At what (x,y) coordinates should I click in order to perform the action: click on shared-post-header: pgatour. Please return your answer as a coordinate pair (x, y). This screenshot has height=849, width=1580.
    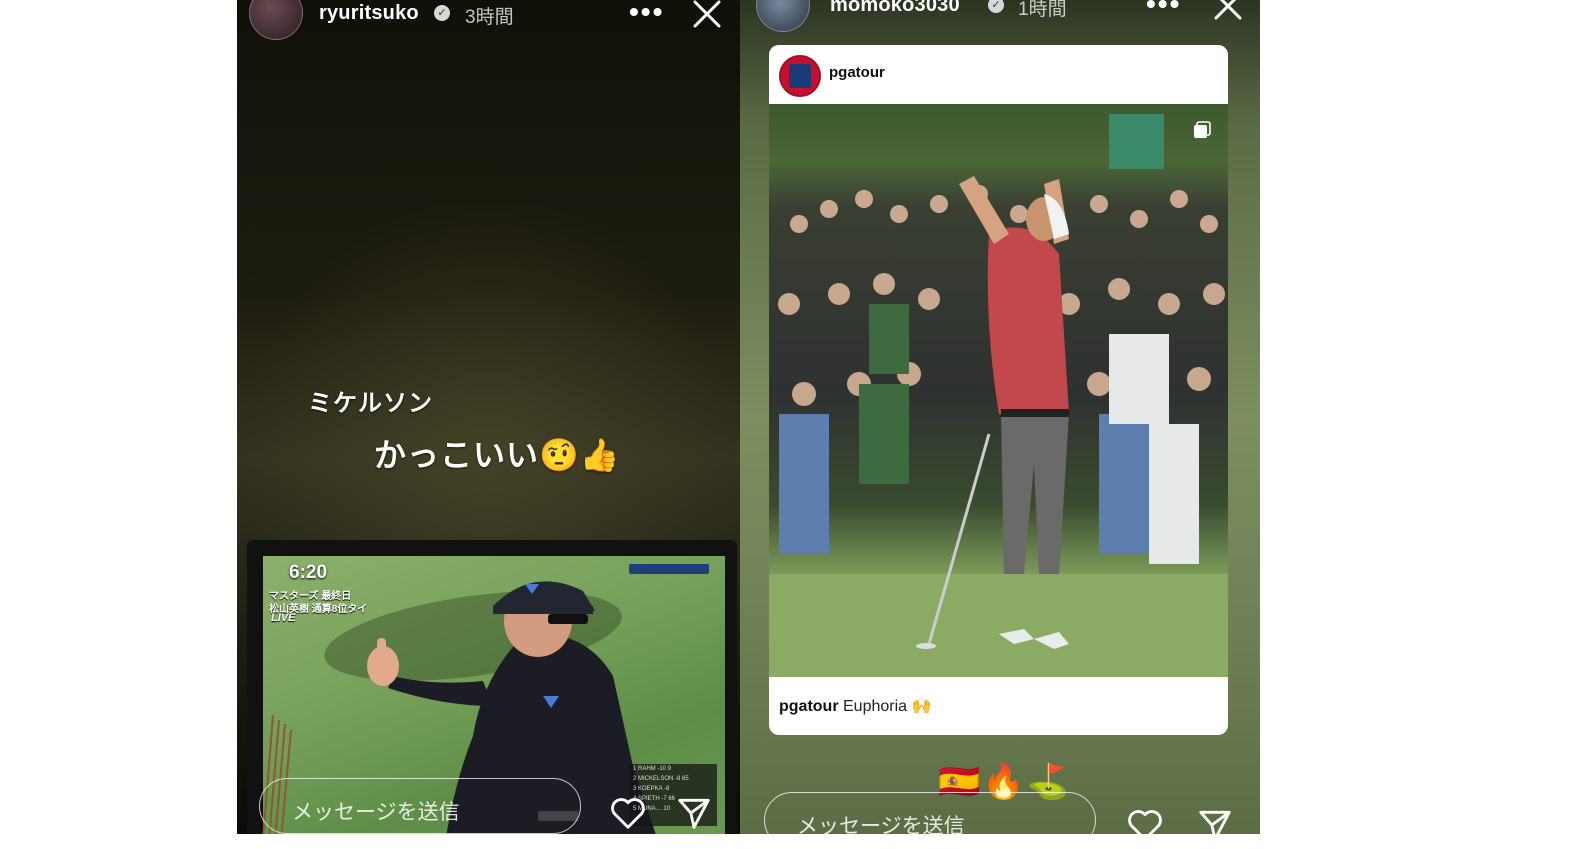
    Looking at the image, I should click on (998, 74).